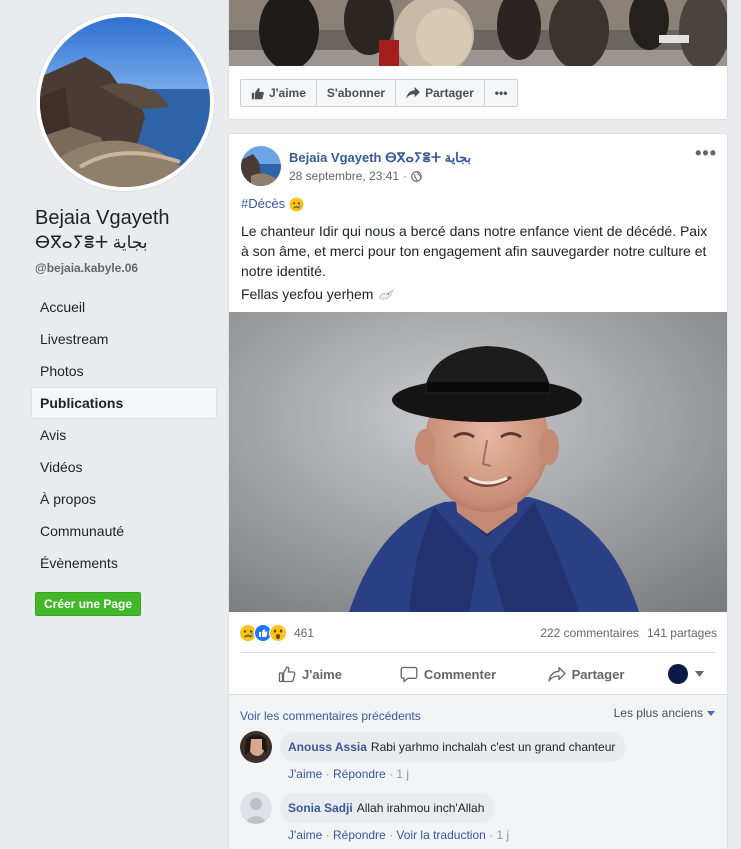 Image resolution: width=741 pixels, height=849 pixels. What do you see at coordinates (478, 33) in the screenshot?
I see `previous-post-photo` at bounding box center [478, 33].